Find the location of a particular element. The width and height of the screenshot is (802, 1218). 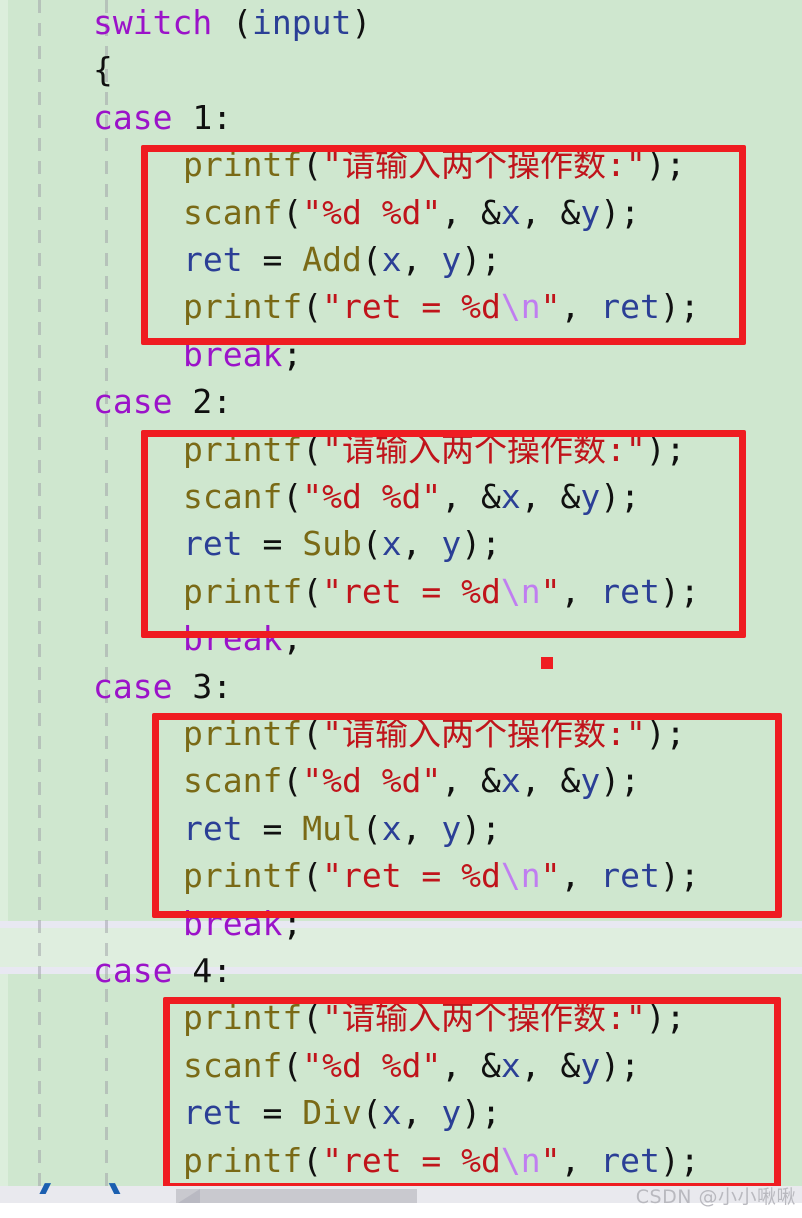

code-line: case 1: is located at coordinates (162, 117).